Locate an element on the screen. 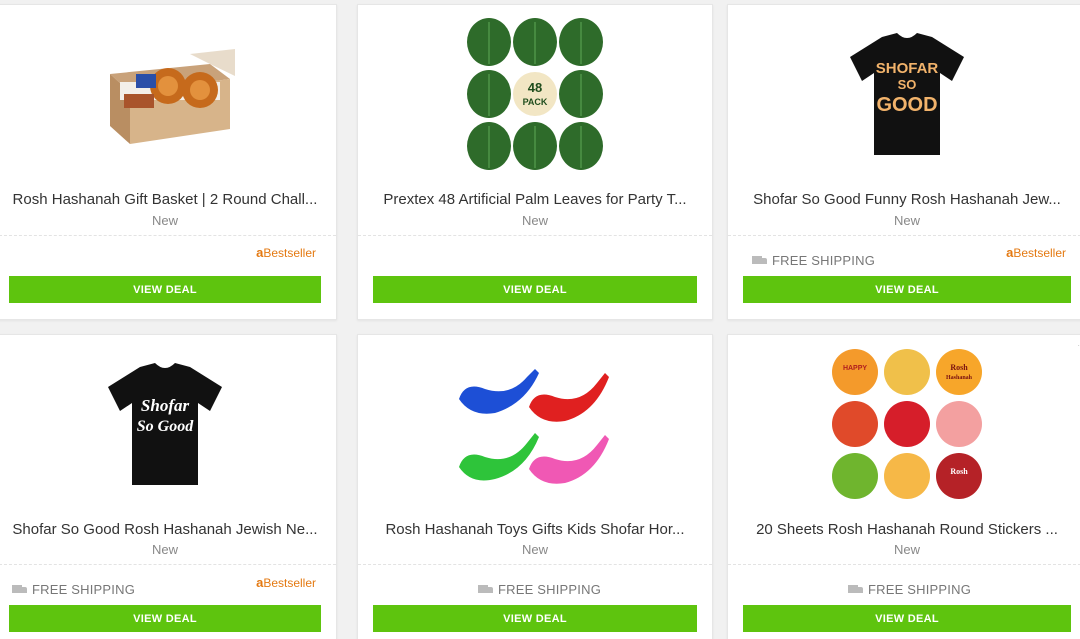  tshirt-image: SHOFAR SO GOOD is located at coordinates (907, 94).